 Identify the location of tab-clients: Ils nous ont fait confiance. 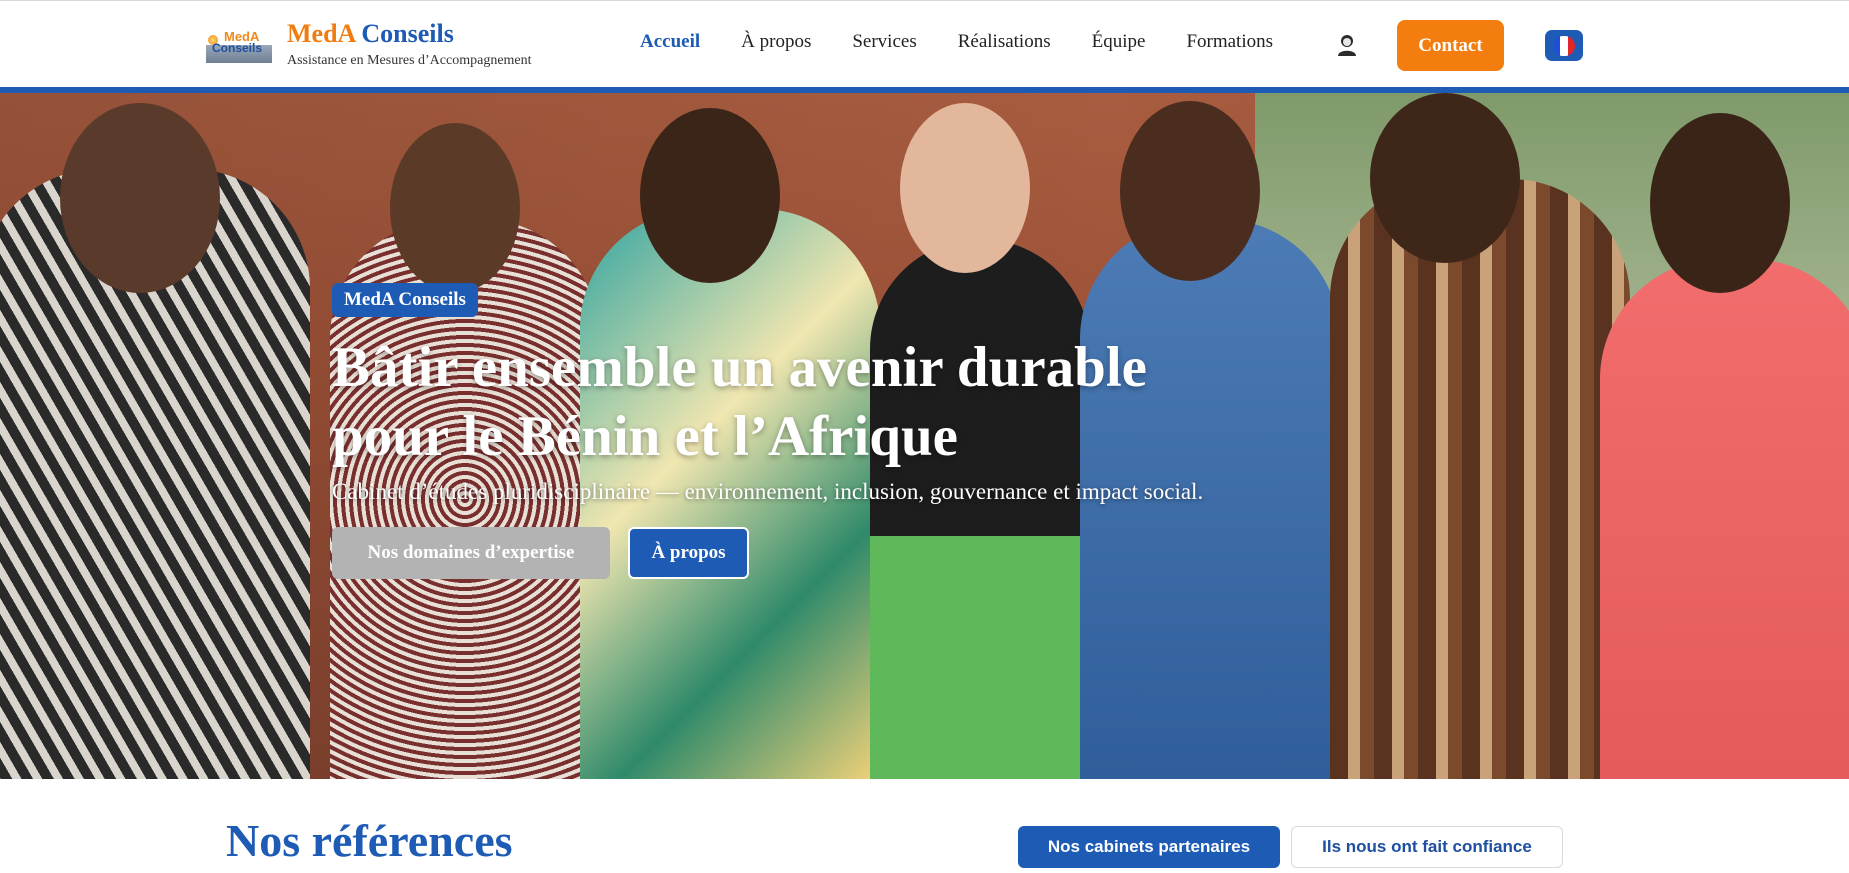
(1427, 847).